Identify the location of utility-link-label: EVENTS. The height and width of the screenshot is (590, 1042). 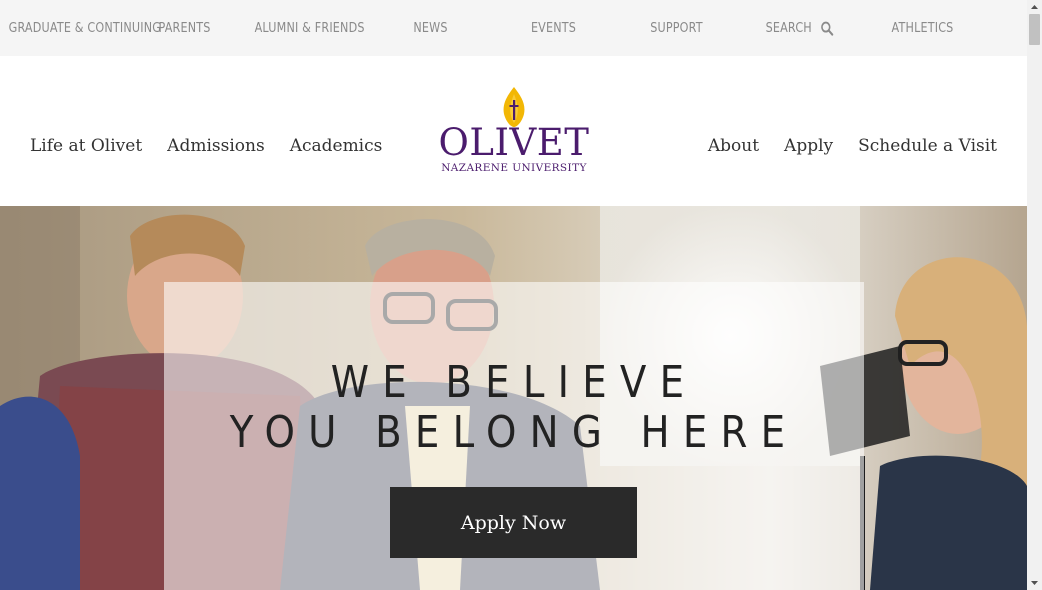
(553, 28).